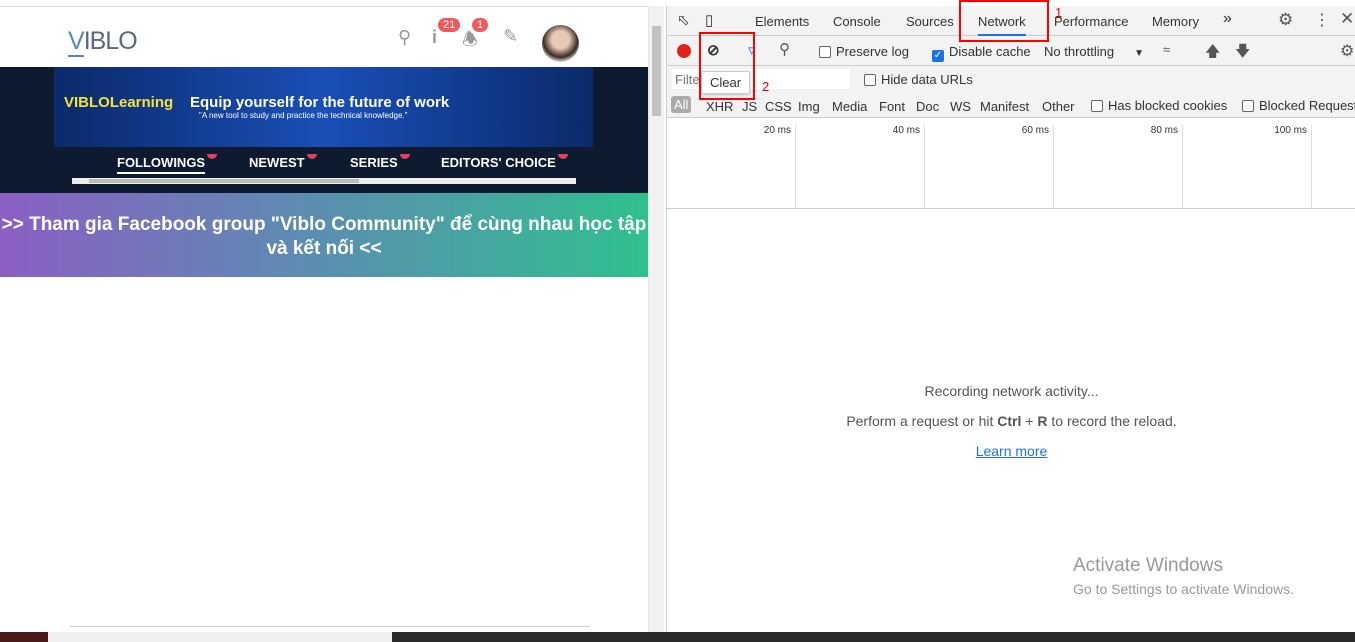  I want to click on windows-taskbar, so click(677, 637).